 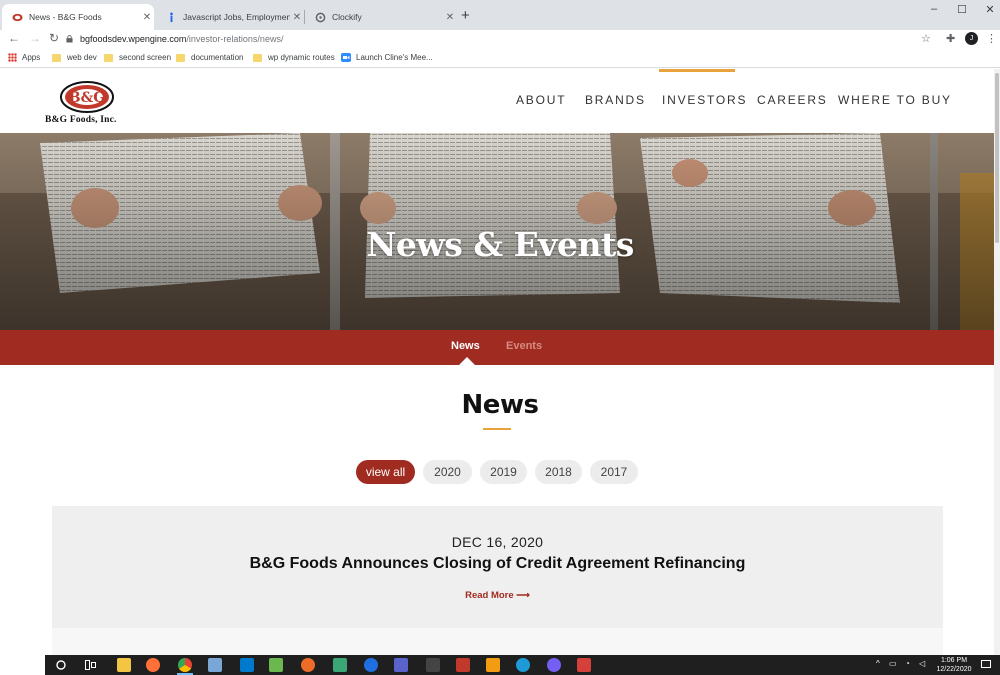 I want to click on maximize-button: ☐, so click(x=962, y=9).